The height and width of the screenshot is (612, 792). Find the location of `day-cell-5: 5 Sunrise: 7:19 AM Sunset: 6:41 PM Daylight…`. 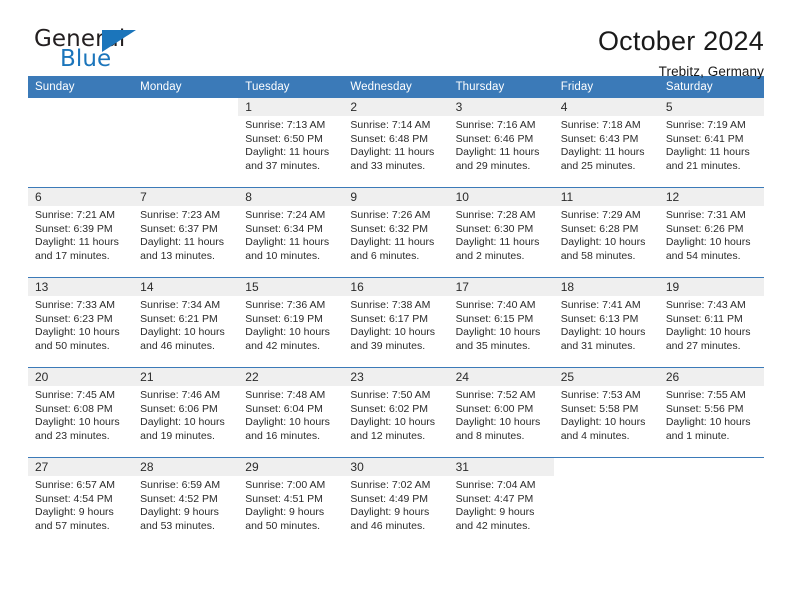

day-cell-5: 5 Sunrise: 7:19 AM Sunset: 6:41 PM Daylight… is located at coordinates (711, 142).